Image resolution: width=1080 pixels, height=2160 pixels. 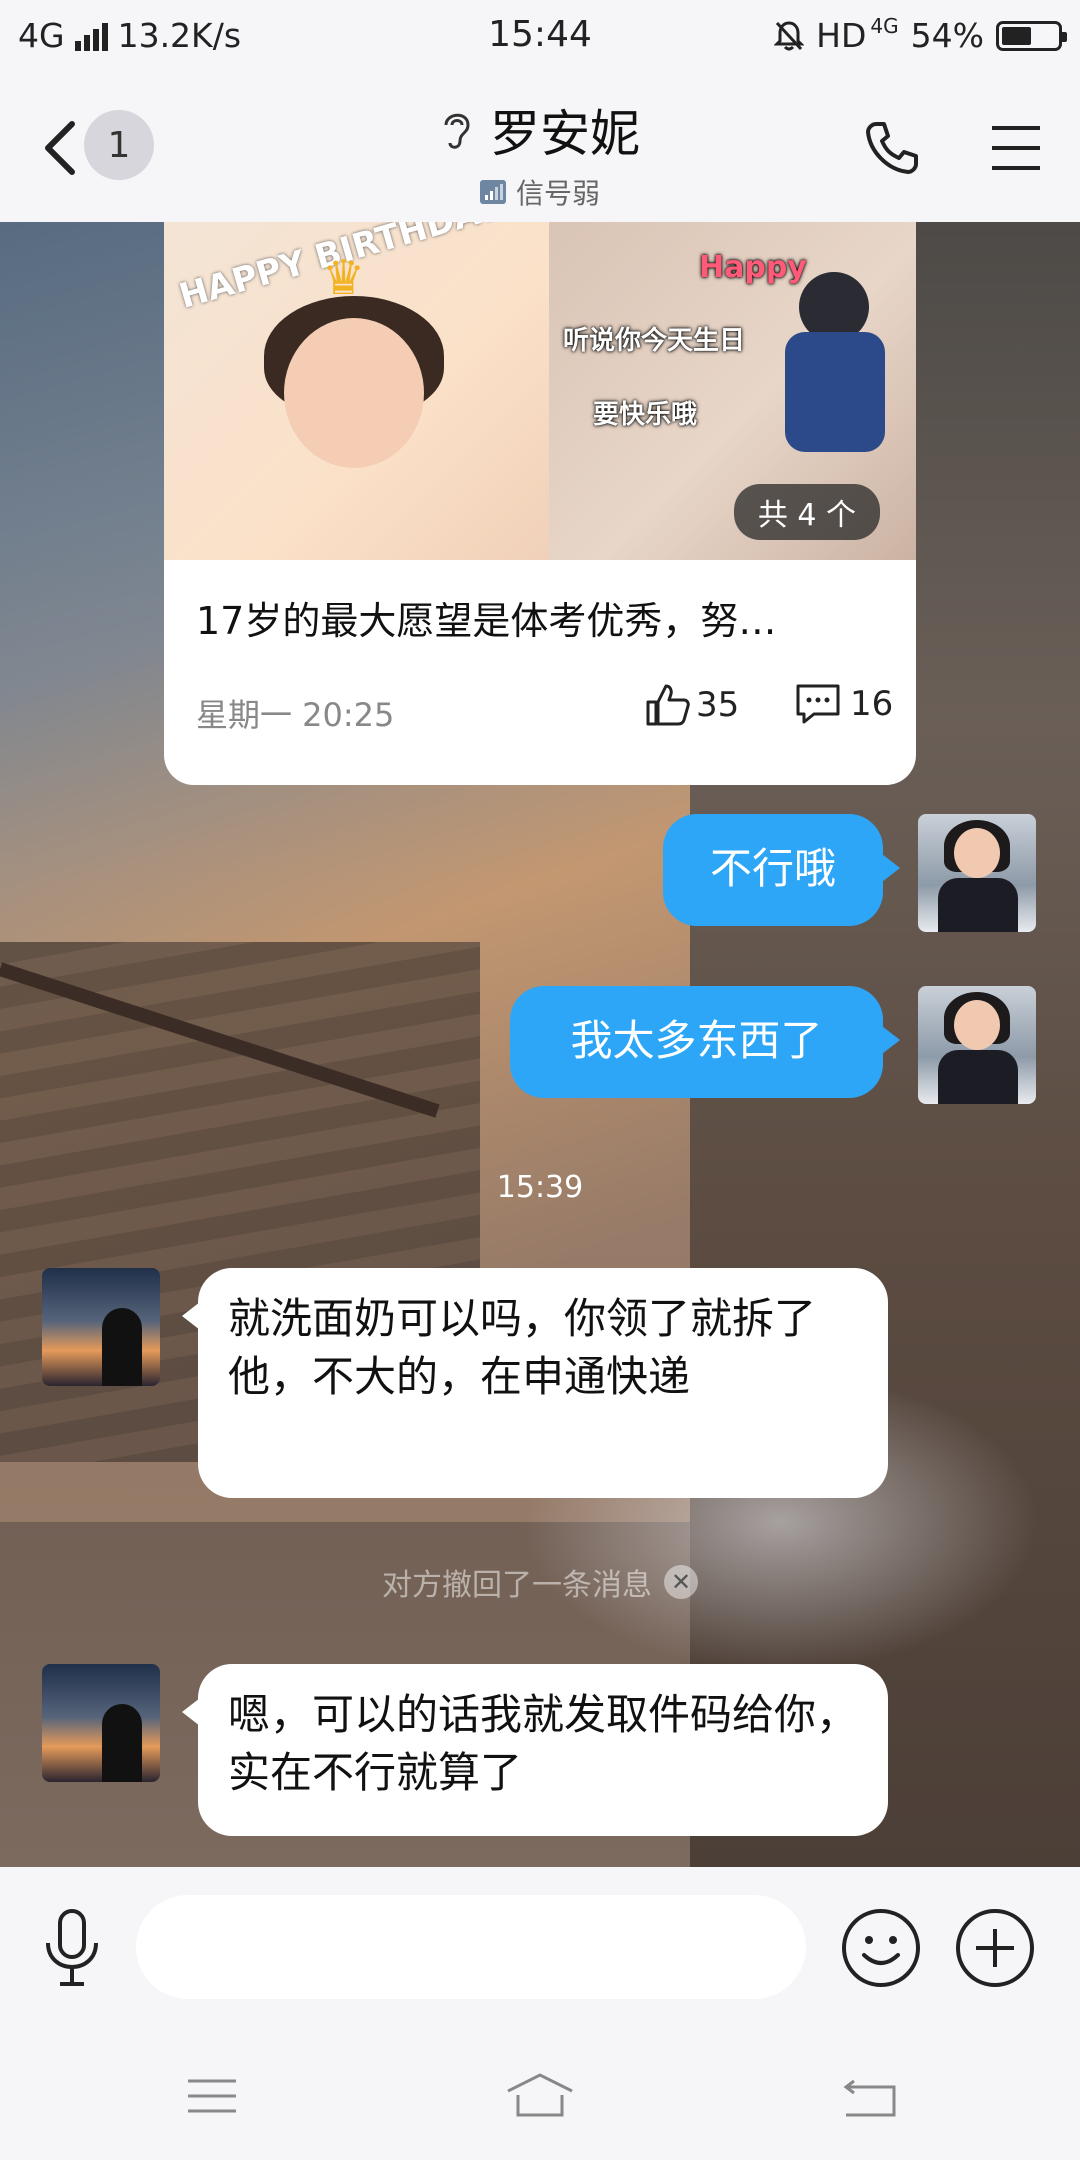 What do you see at coordinates (718, 705) in the screenshot?
I see `like-count: 35` at bounding box center [718, 705].